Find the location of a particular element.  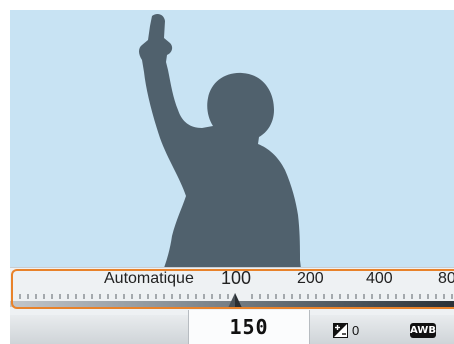

shutter-speed-box: 150 is located at coordinates (249, 327).